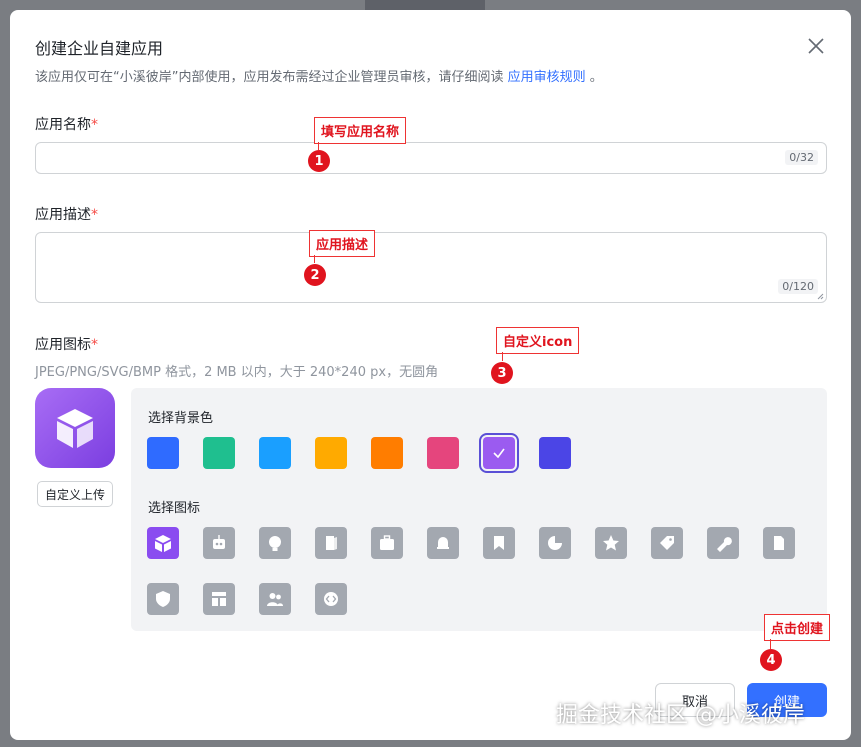  I want to click on app-name-counter: 0/32, so click(801, 157).